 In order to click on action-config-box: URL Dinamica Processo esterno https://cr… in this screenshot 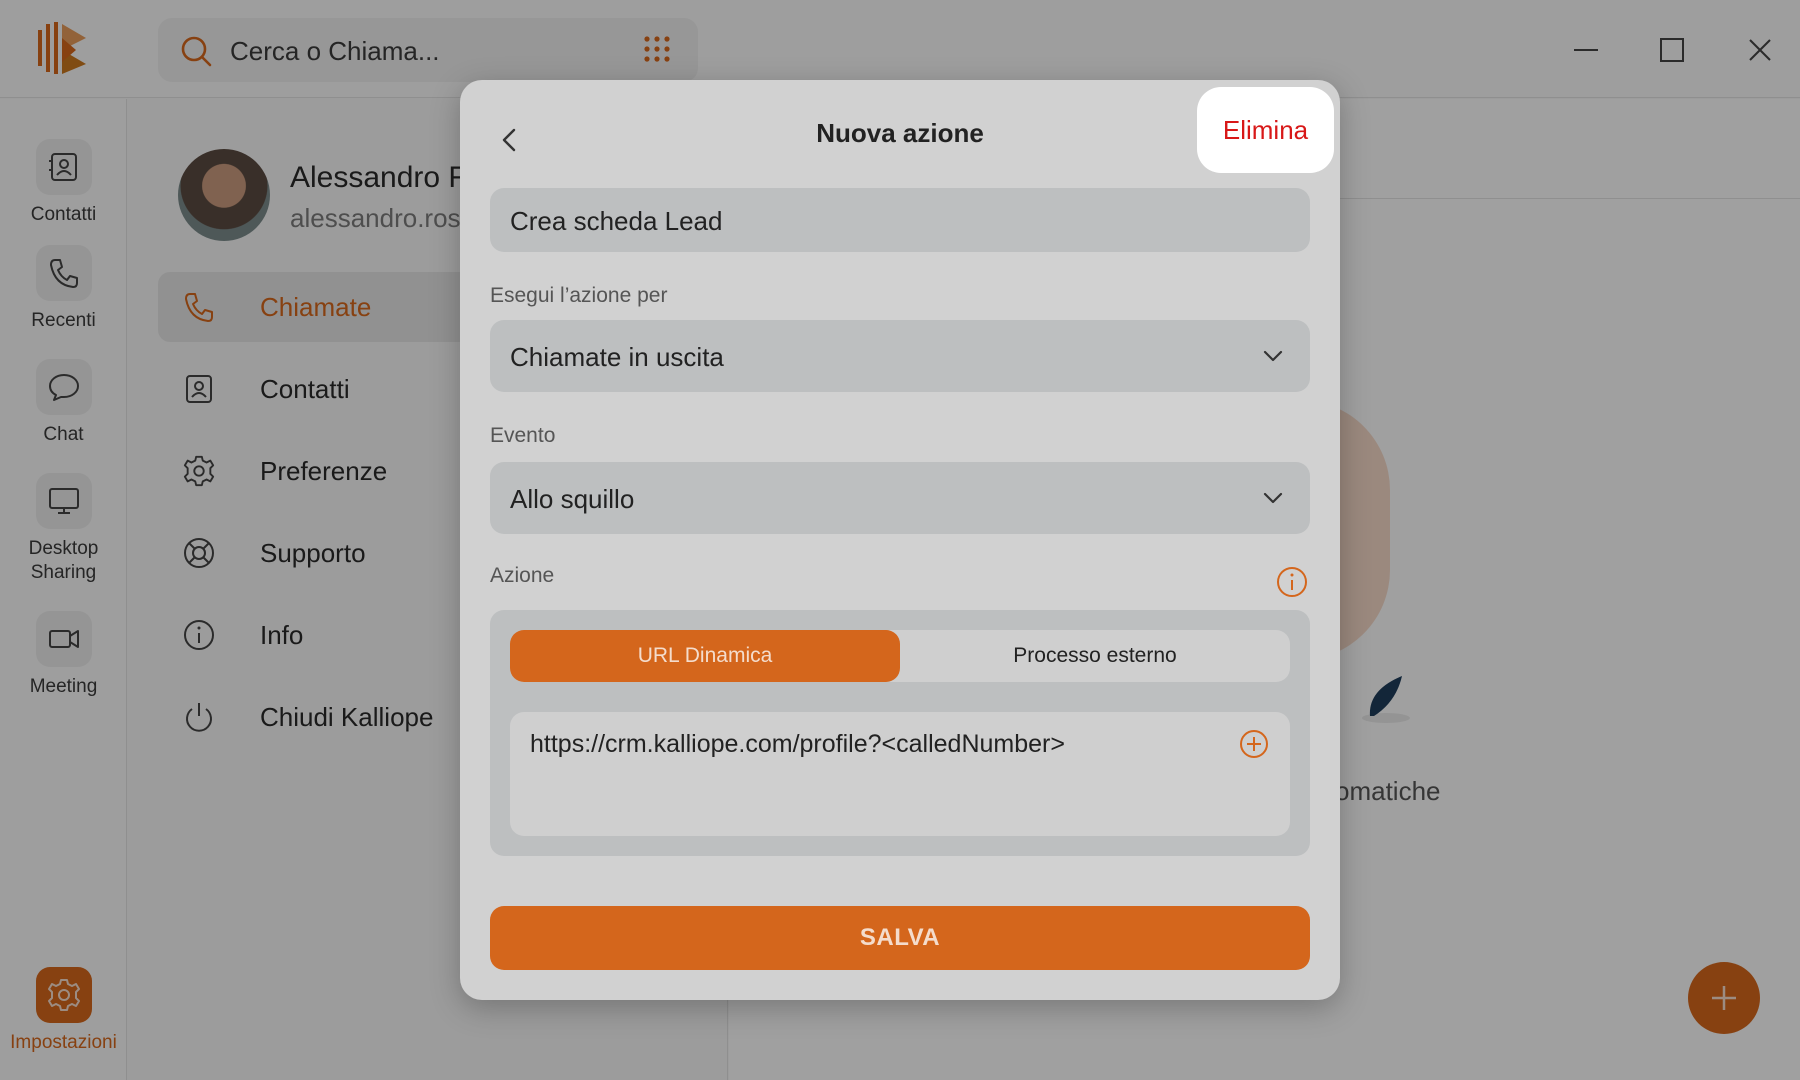, I will do `click(900, 733)`.